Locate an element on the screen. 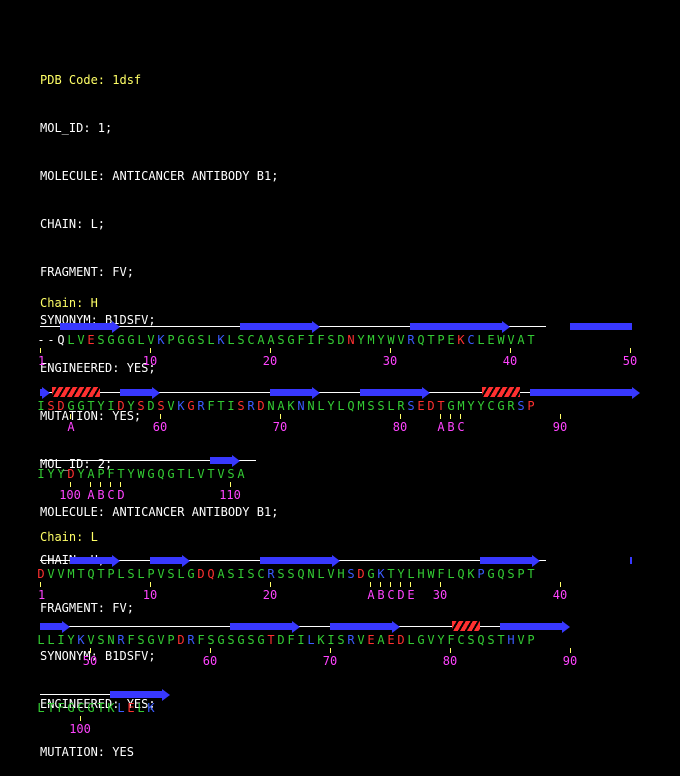 The height and width of the screenshot is (776, 680). residue: N is located at coordinates (351, 340).